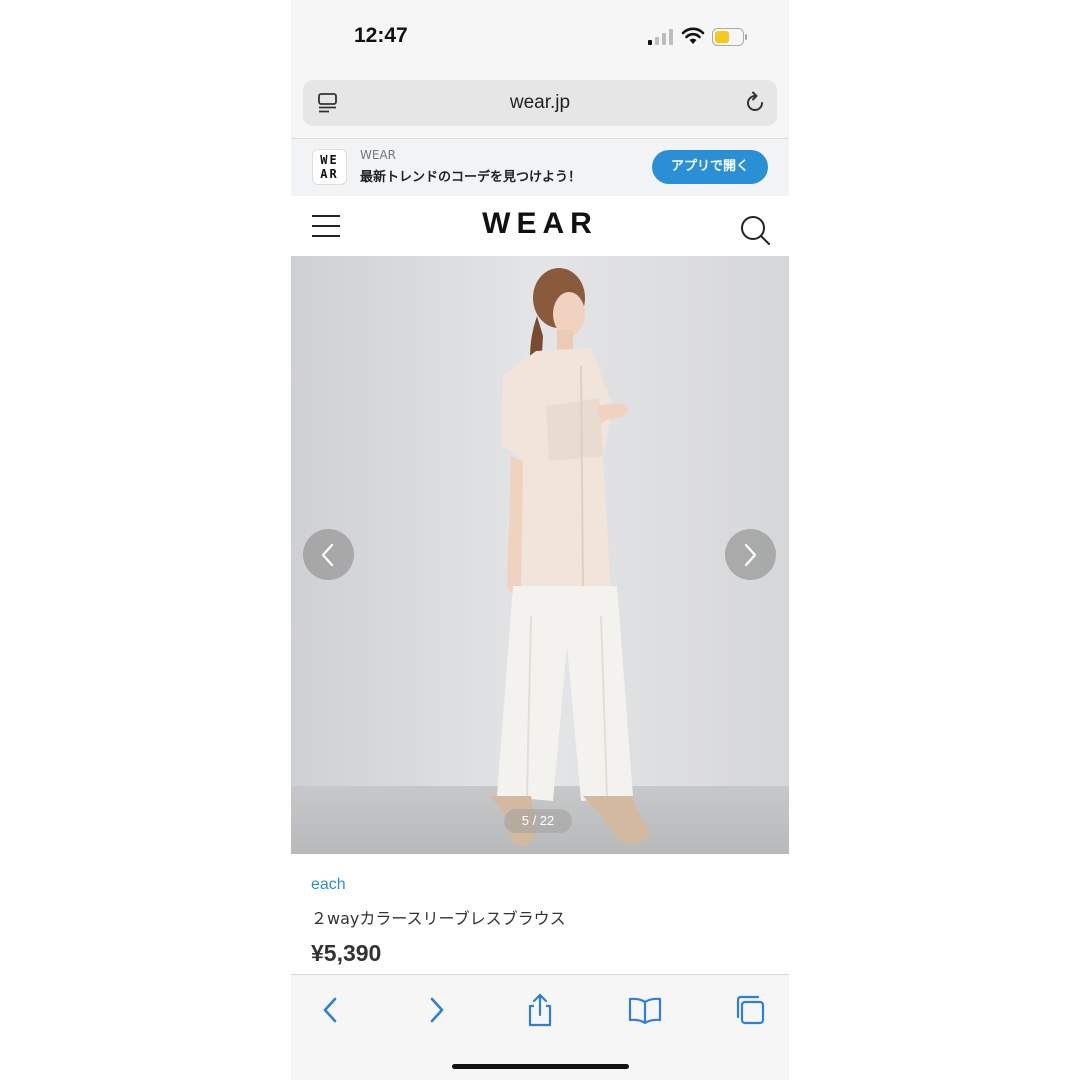  Describe the element at coordinates (538, 821) in the screenshot. I see `image-counter: 5 / 22` at that location.